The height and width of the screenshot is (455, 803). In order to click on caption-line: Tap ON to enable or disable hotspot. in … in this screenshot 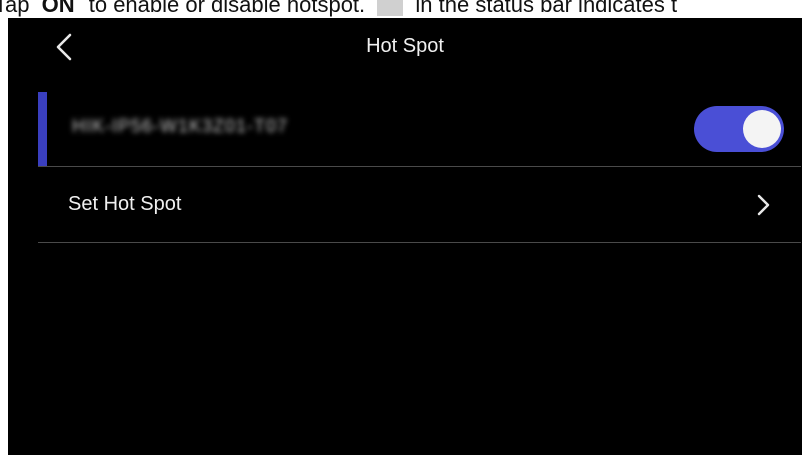, I will do `click(401, 9)`.